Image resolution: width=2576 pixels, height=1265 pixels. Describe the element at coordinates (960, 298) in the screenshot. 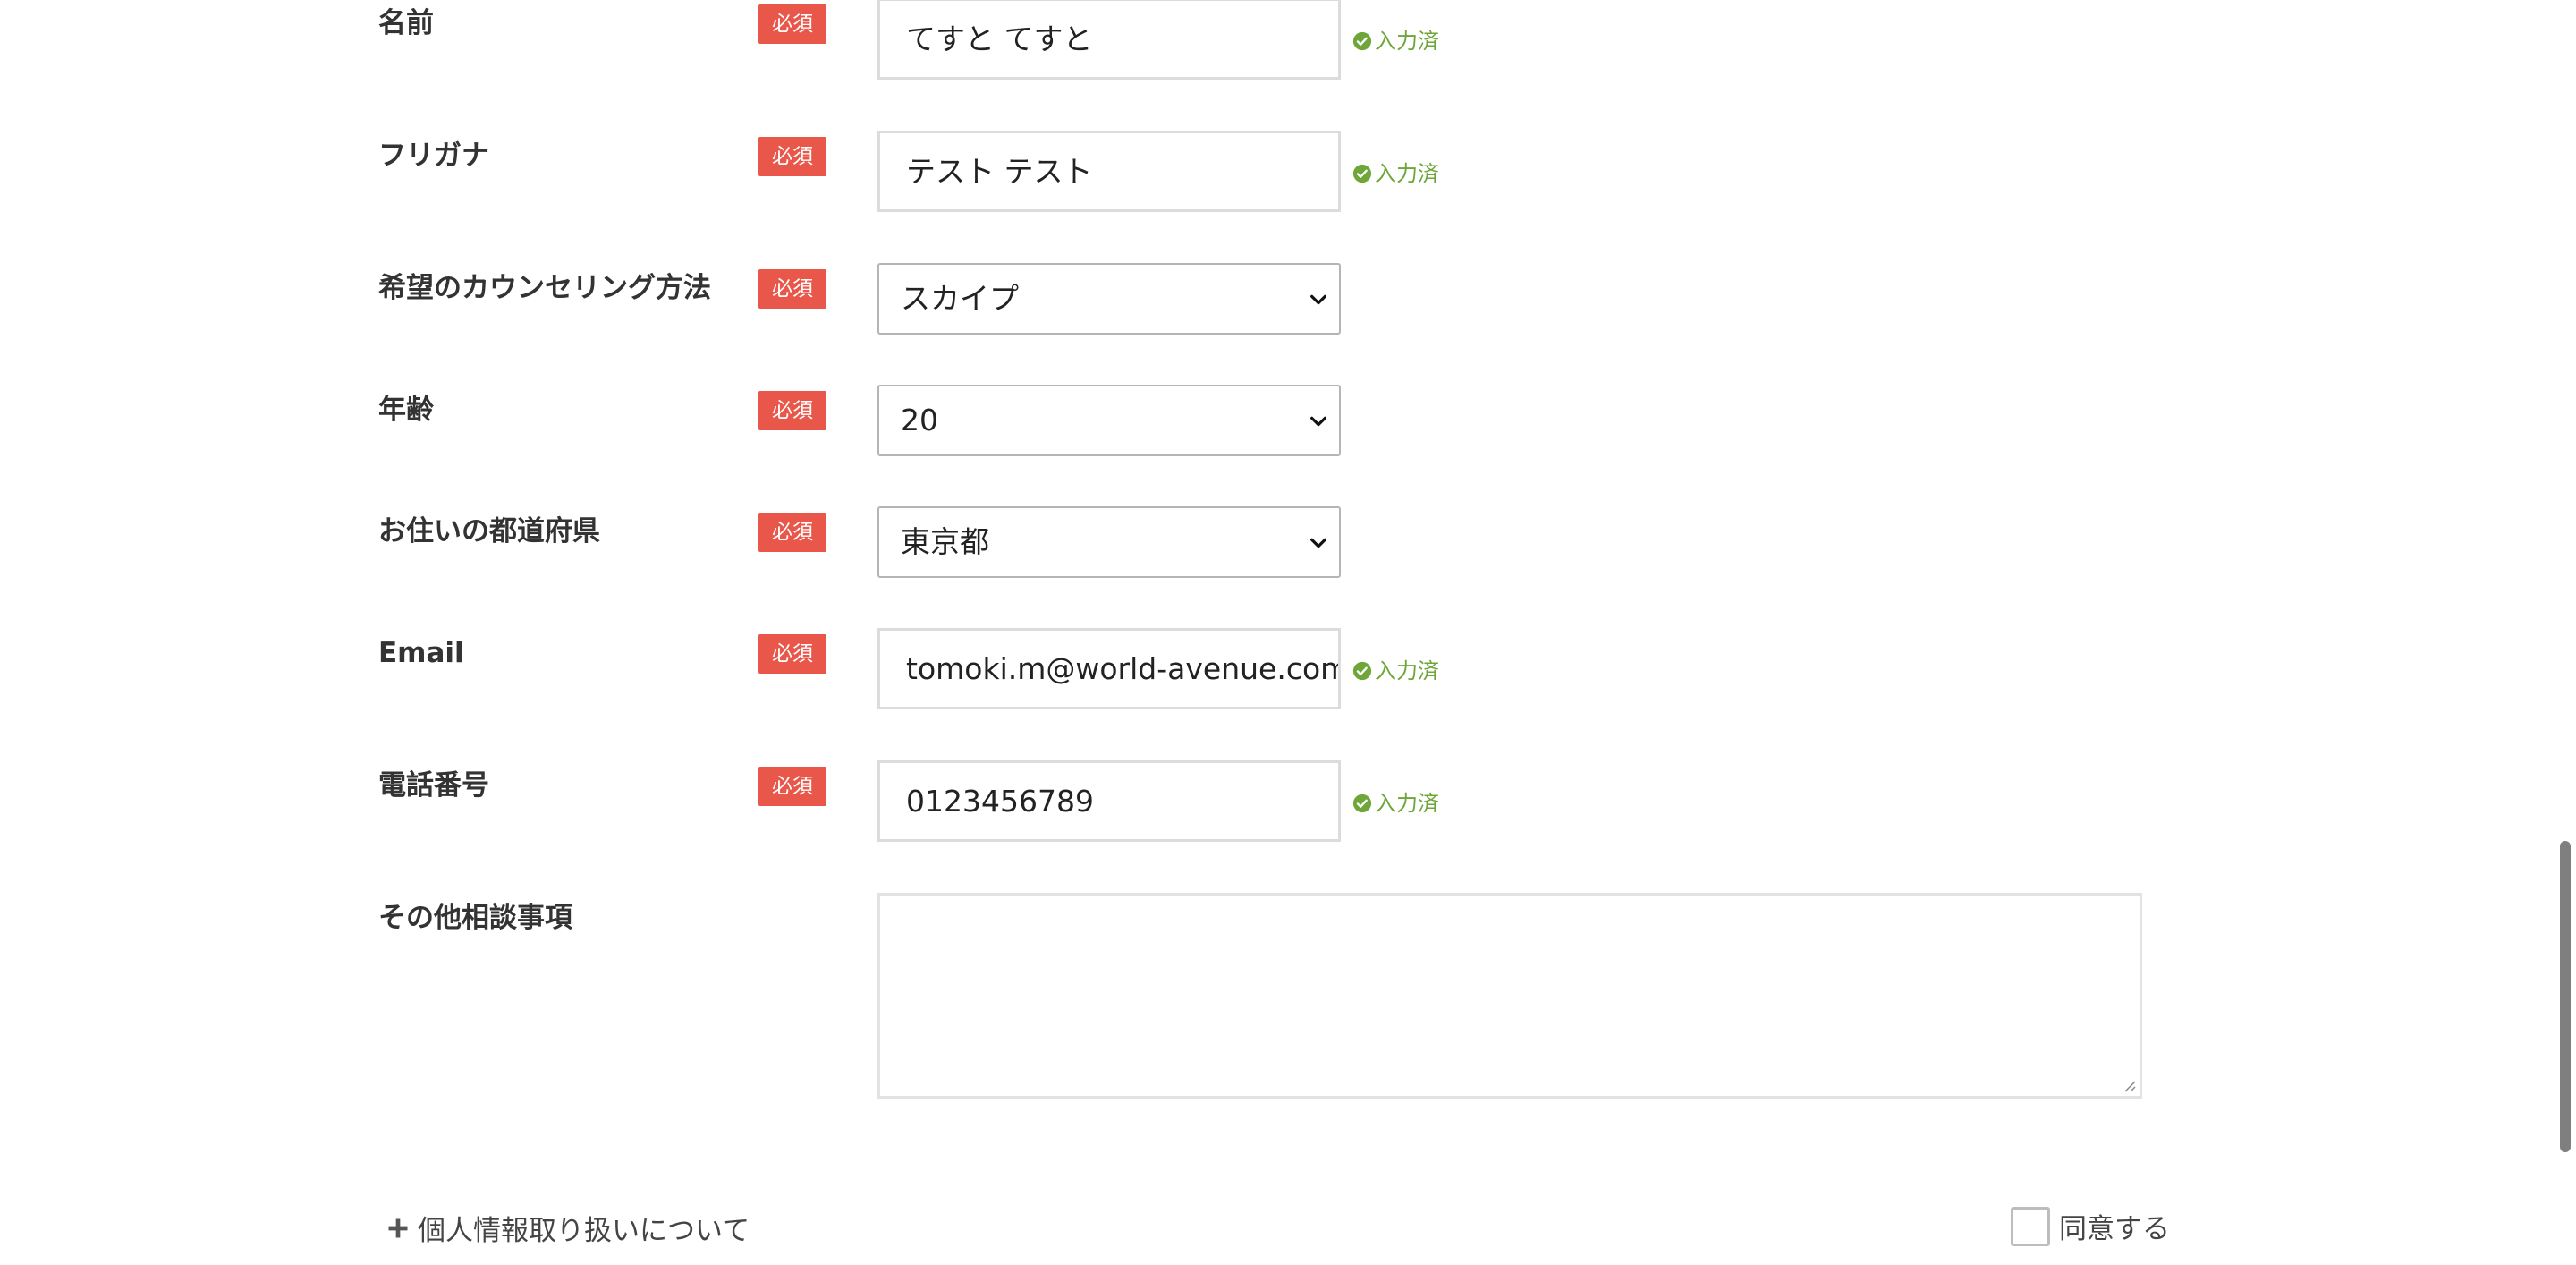

I see `counseling-method-value: スカイプ` at that location.